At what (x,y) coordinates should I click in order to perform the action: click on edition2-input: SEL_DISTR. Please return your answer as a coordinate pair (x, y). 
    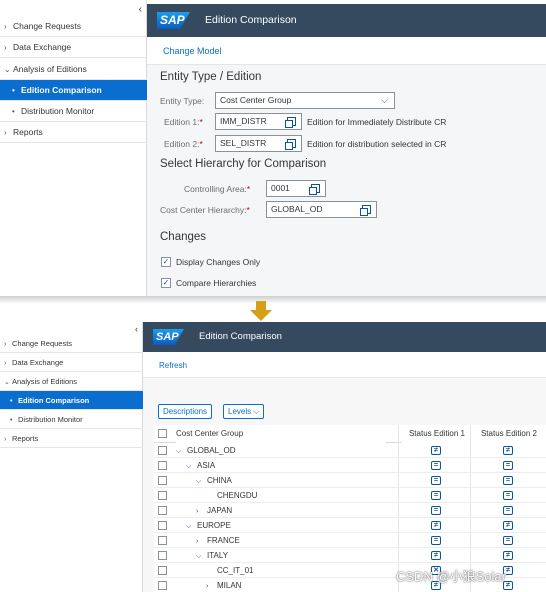
    Looking at the image, I should click on (258, 143).